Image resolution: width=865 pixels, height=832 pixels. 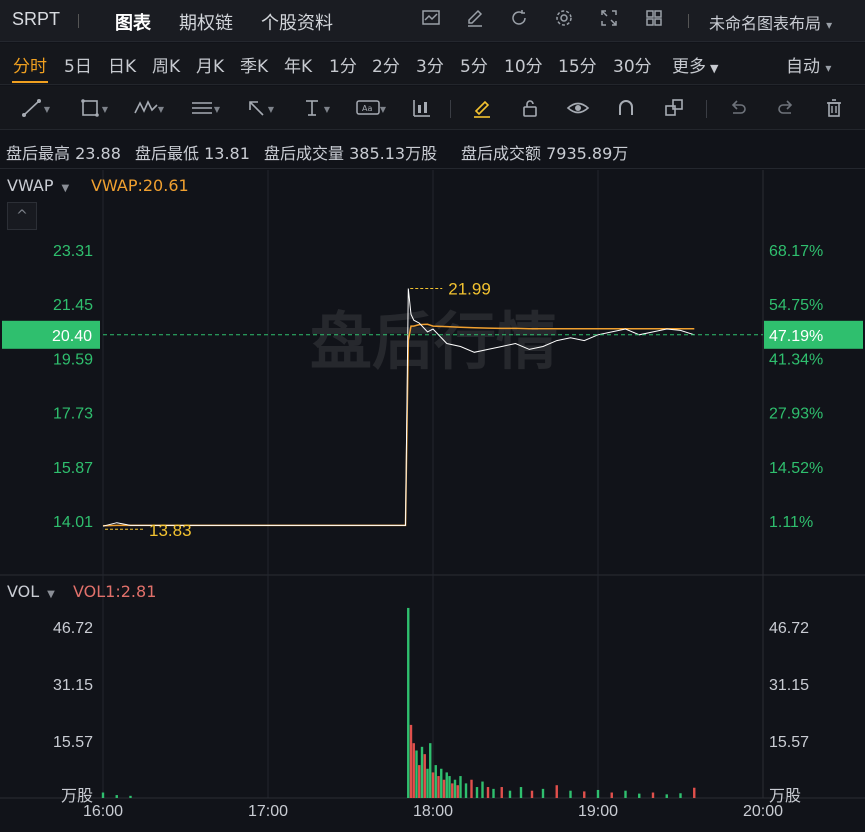 I want to click on ticker-symbol: SRPT, so click(x=36, y=19).